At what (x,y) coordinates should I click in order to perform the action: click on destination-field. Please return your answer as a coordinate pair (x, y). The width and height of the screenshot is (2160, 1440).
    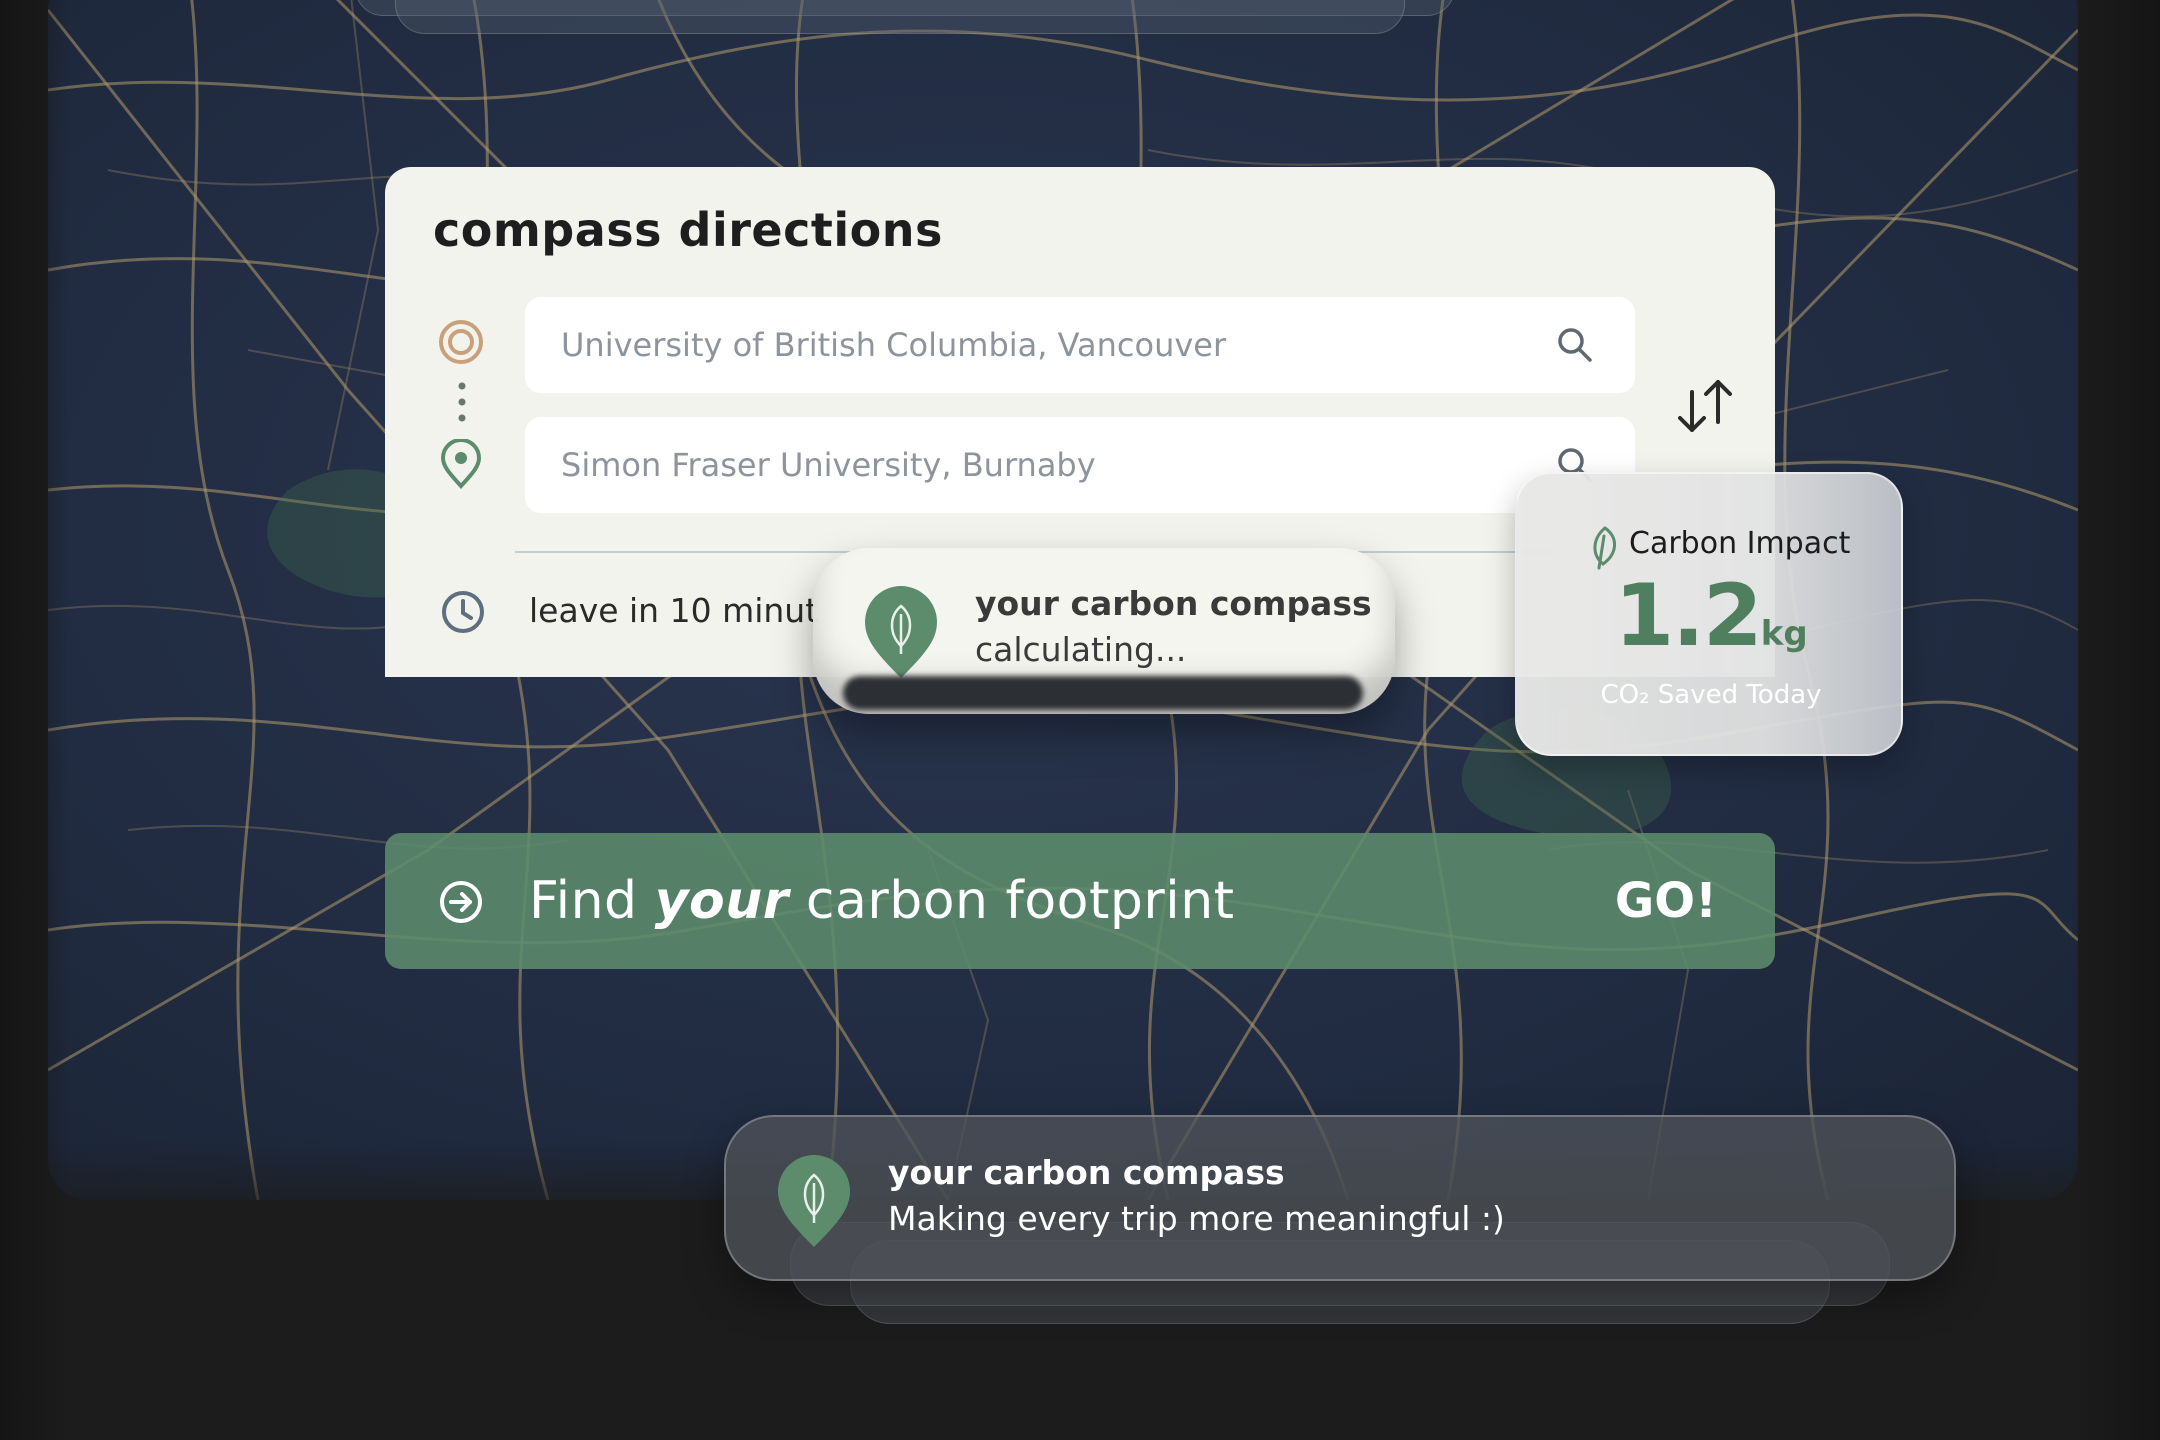
    Looking at the image, I should click on (1080, 465).